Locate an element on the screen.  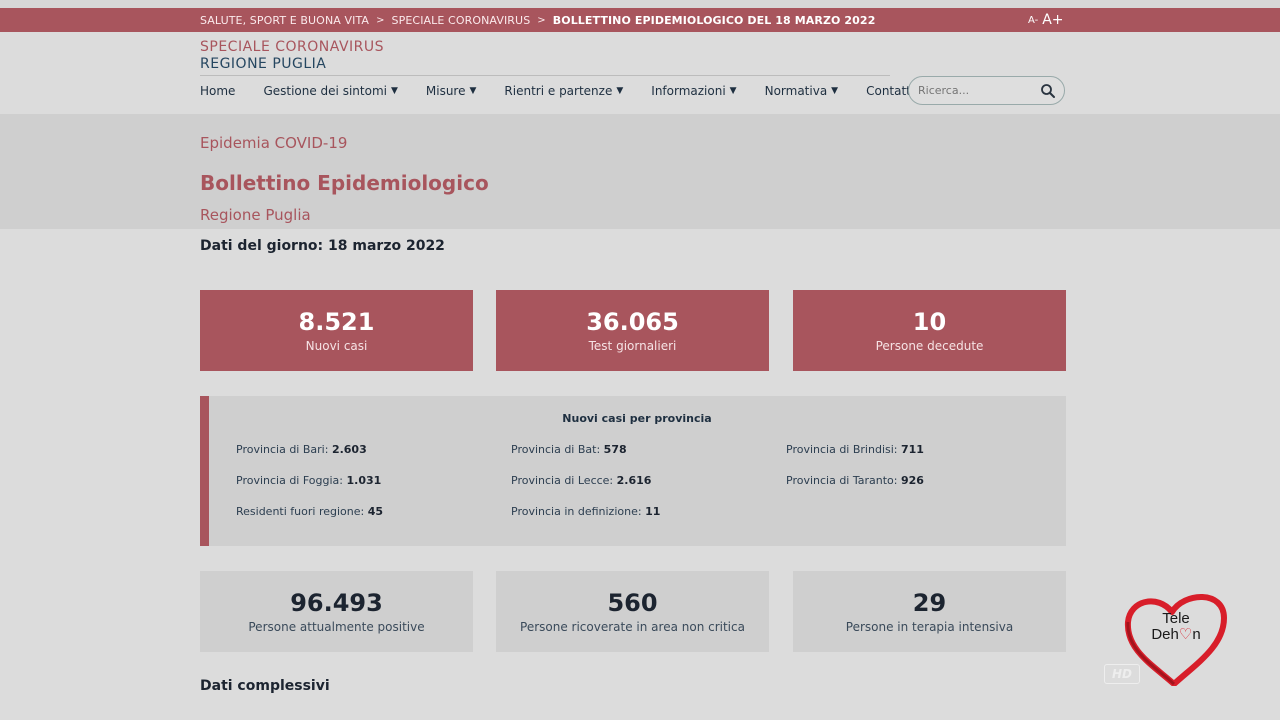
search-icon is located at coordinates (1048, 91).